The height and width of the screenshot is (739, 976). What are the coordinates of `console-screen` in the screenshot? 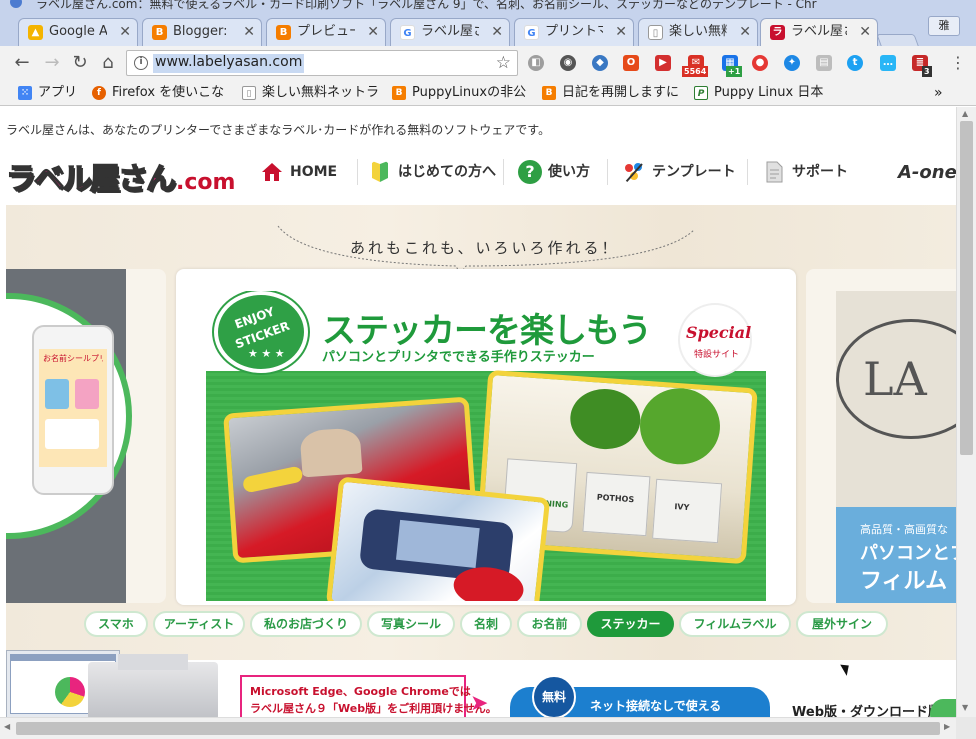 It's located at (437, 544).